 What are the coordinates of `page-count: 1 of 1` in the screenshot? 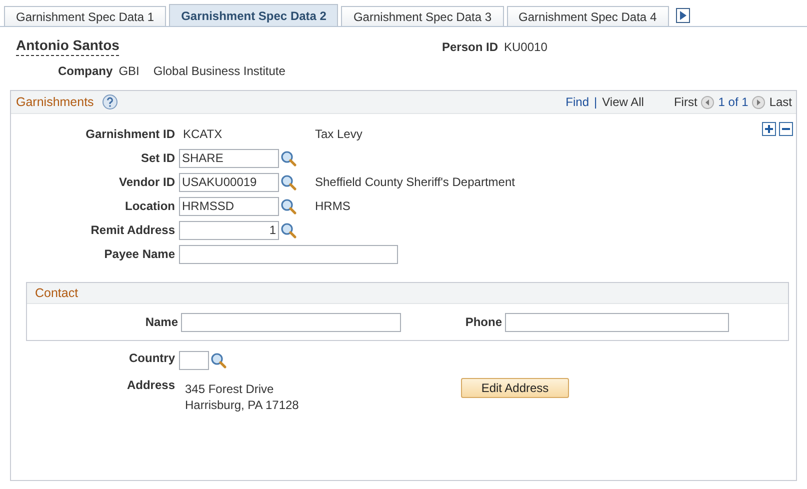 It's located at (733, 102).